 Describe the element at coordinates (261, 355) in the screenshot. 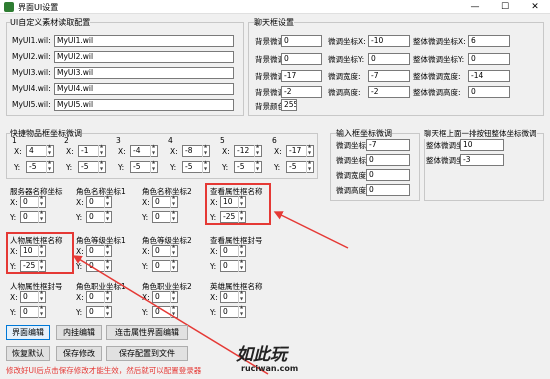

I see `watermark-logo: 如此玩` at that location.